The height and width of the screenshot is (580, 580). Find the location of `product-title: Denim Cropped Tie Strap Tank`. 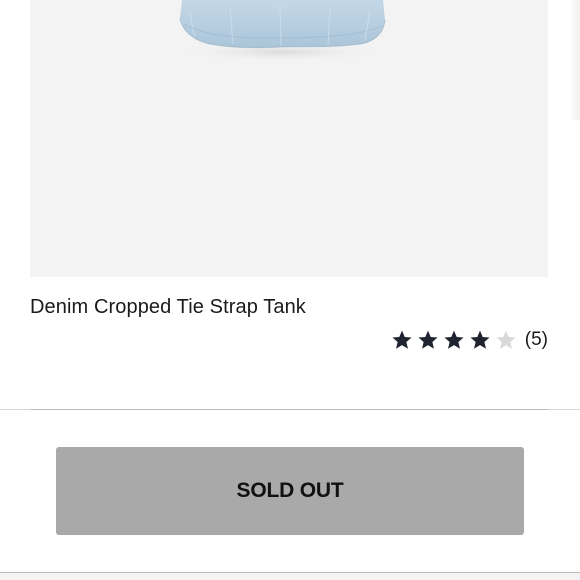

product-title: Denim Cropped Tie Strap Tank is located at coordinates (168, 307).